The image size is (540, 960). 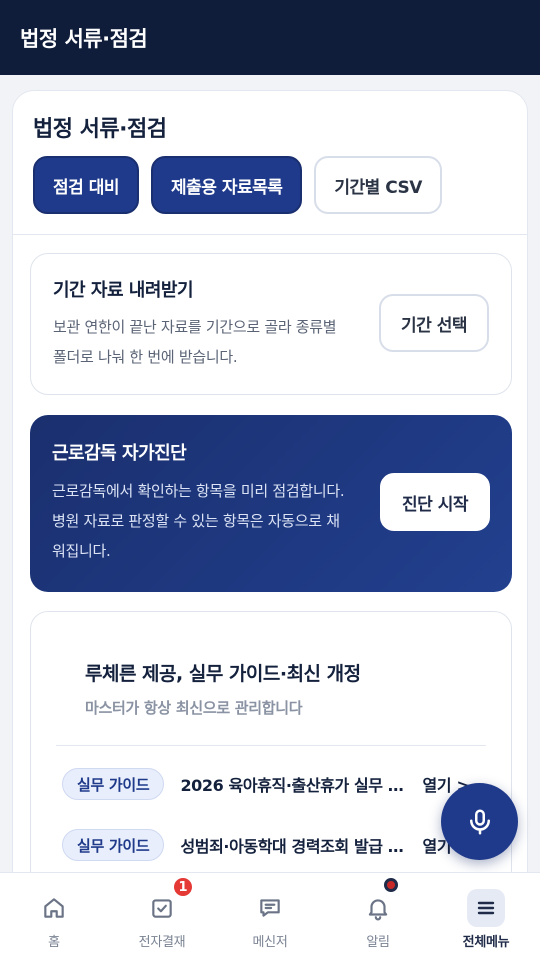 I want to click on list-item: 실무 가이드 성범죄·아동학대 경력조회 발급 방법 열기 >, so click(x=282, y=845).